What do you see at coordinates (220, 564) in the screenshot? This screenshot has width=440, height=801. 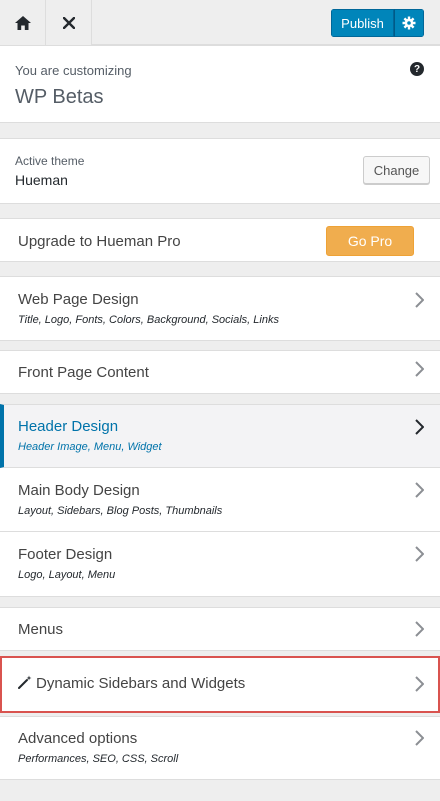 I see `section-footer-design: Footer Design Logo, Layout, Menu` at bounding box center [220, 564].